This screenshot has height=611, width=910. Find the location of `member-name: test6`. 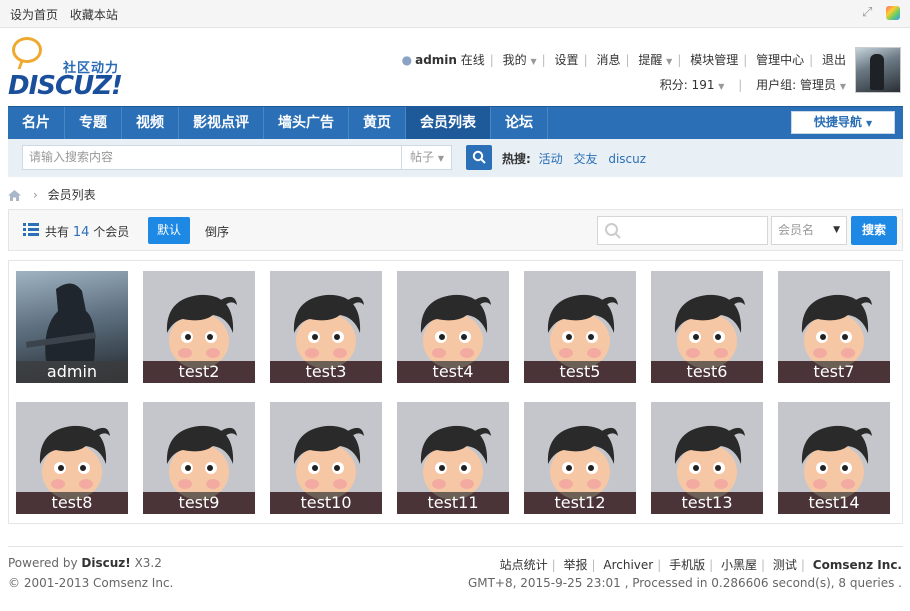

member-name: test6 is located at coordinates (707, 372).